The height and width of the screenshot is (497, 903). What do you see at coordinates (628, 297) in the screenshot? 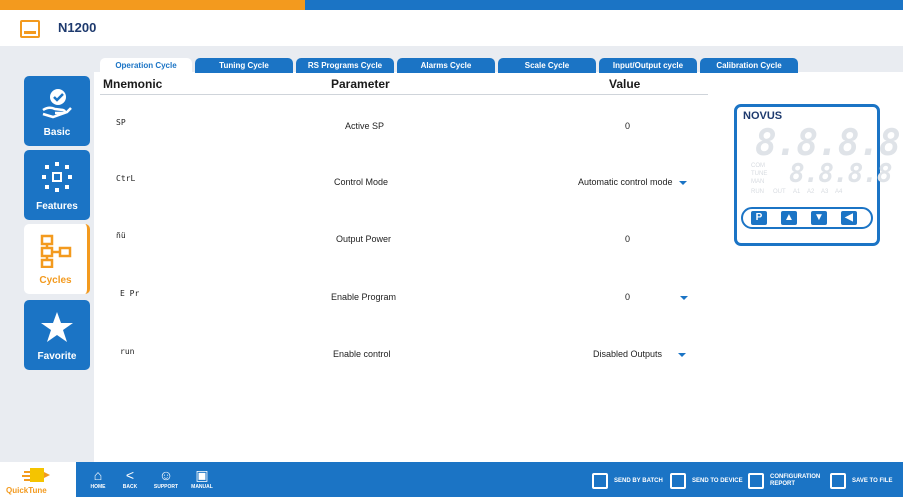
I see `dropdown-value: 0` at bounding box center [628, 297].